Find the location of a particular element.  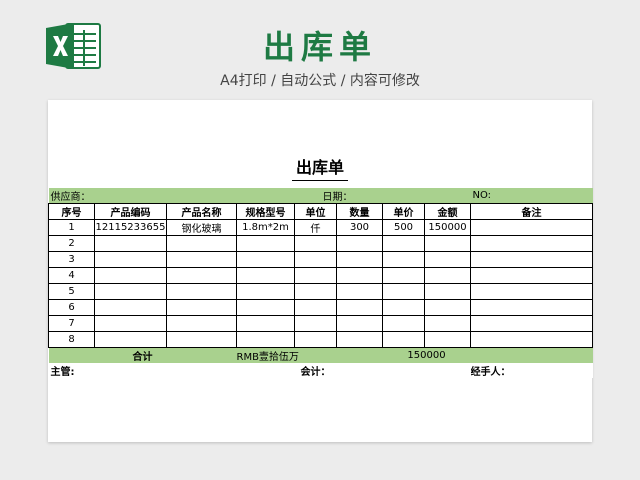

cell-index: 1 is located at coordinates (71, 227).